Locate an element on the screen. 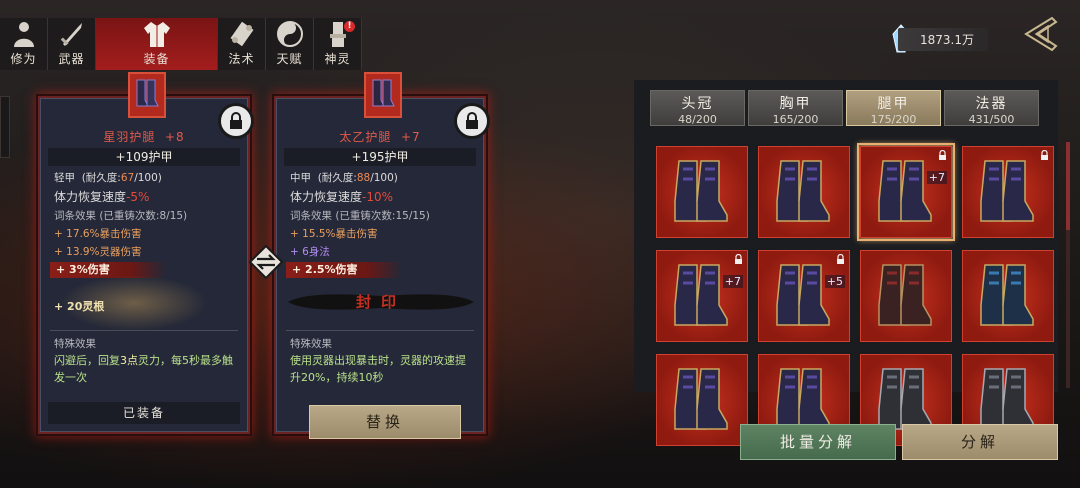 This screenshot has width=1080, height=488. armor-type-line: 轻甲 (耐久度:67/100) is located at coordinates (108, 178).